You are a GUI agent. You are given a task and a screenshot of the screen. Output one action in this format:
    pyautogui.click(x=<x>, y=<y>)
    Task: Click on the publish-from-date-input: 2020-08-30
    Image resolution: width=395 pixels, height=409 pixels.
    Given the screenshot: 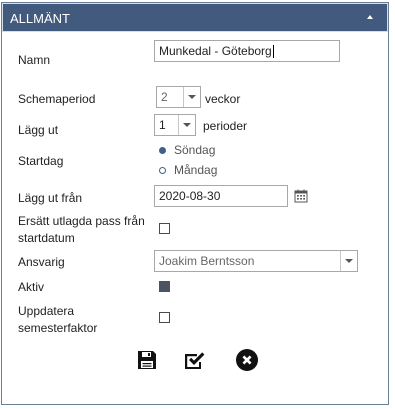 What is the action you would take?
    pyautogui.click(x=221, y=196)
    